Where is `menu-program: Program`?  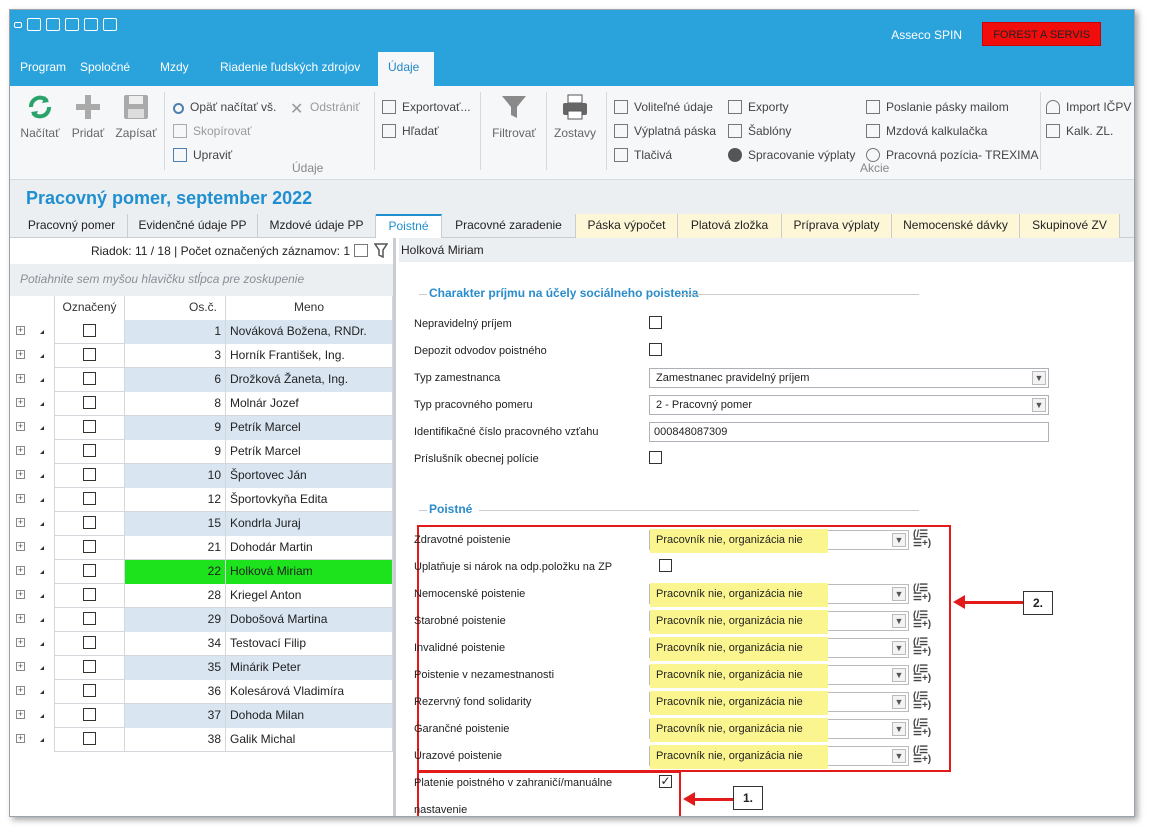 menu-program: Program is located at coordinates (43, 69).